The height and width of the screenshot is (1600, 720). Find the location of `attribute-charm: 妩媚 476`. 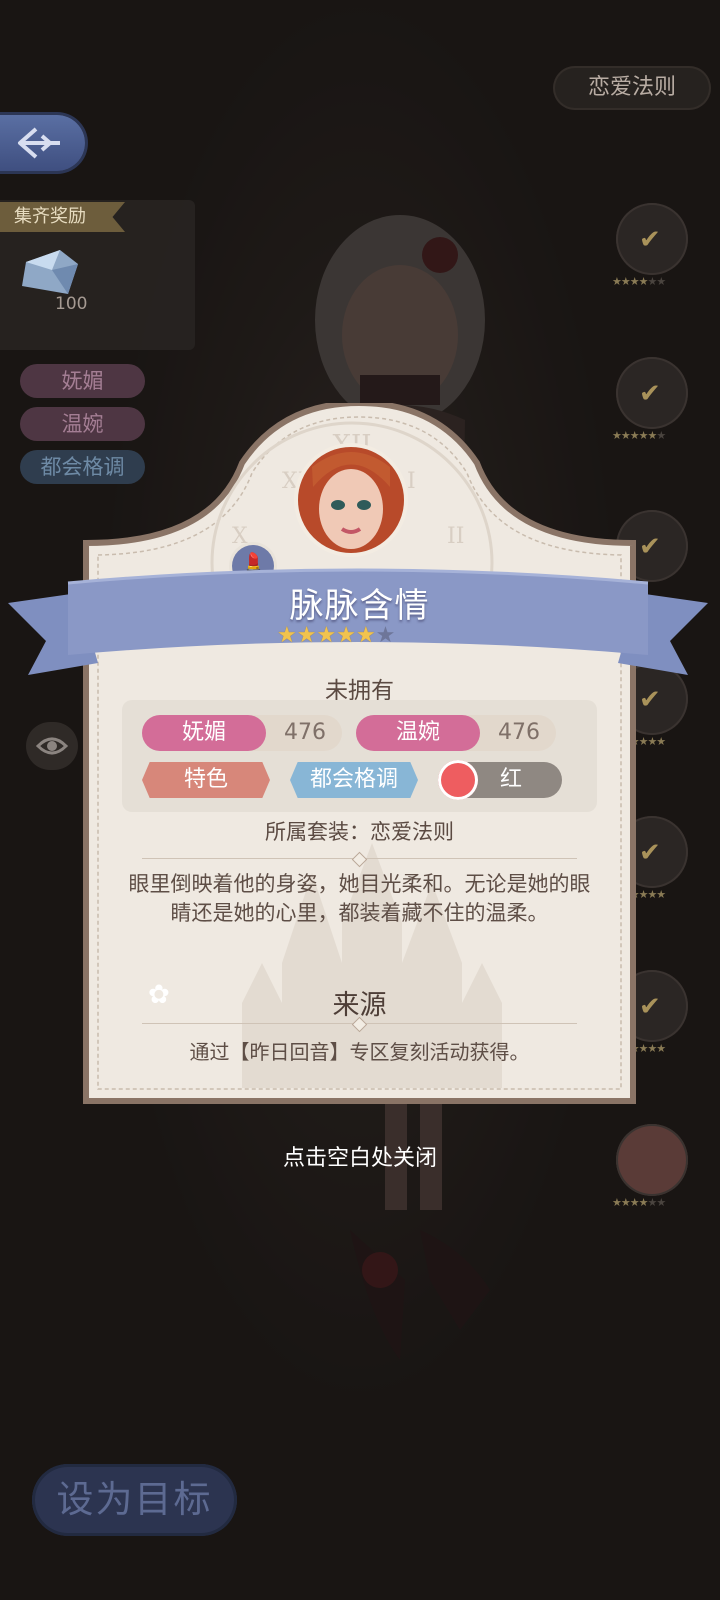

attribute-charm: 妩媚 476 is located at coordinates (242, 733).